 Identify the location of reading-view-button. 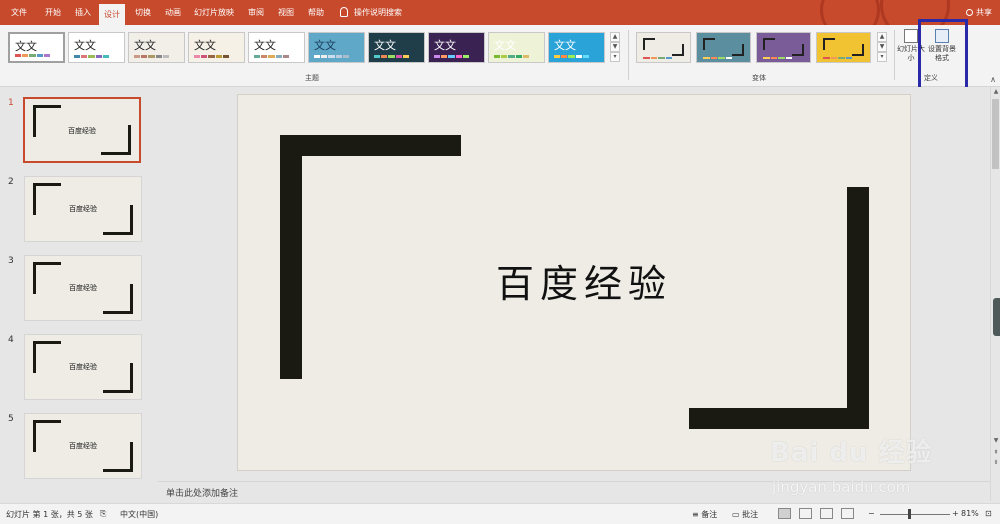
(826, 513).